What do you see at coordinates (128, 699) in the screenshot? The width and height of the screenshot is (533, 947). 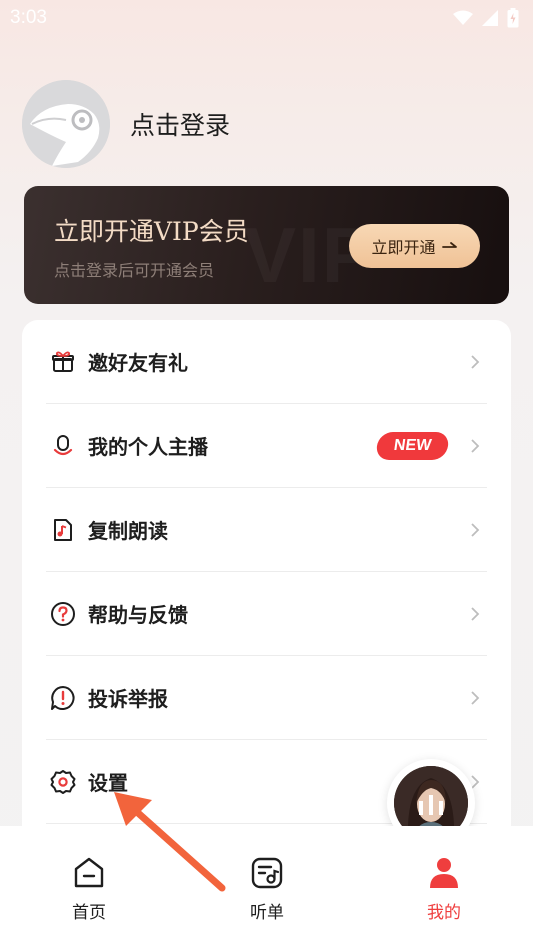 I see `menu-item-label: 投诉举报` at bounding box center [128, 699].